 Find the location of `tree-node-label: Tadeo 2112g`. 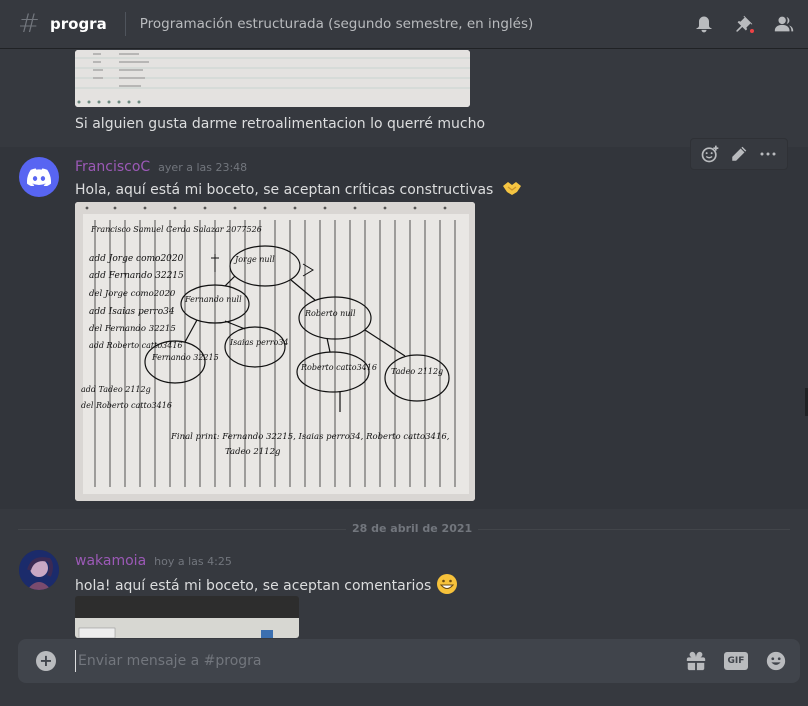

tree-node-label: Tadeo 2112g is located at coordinates (417, 371).